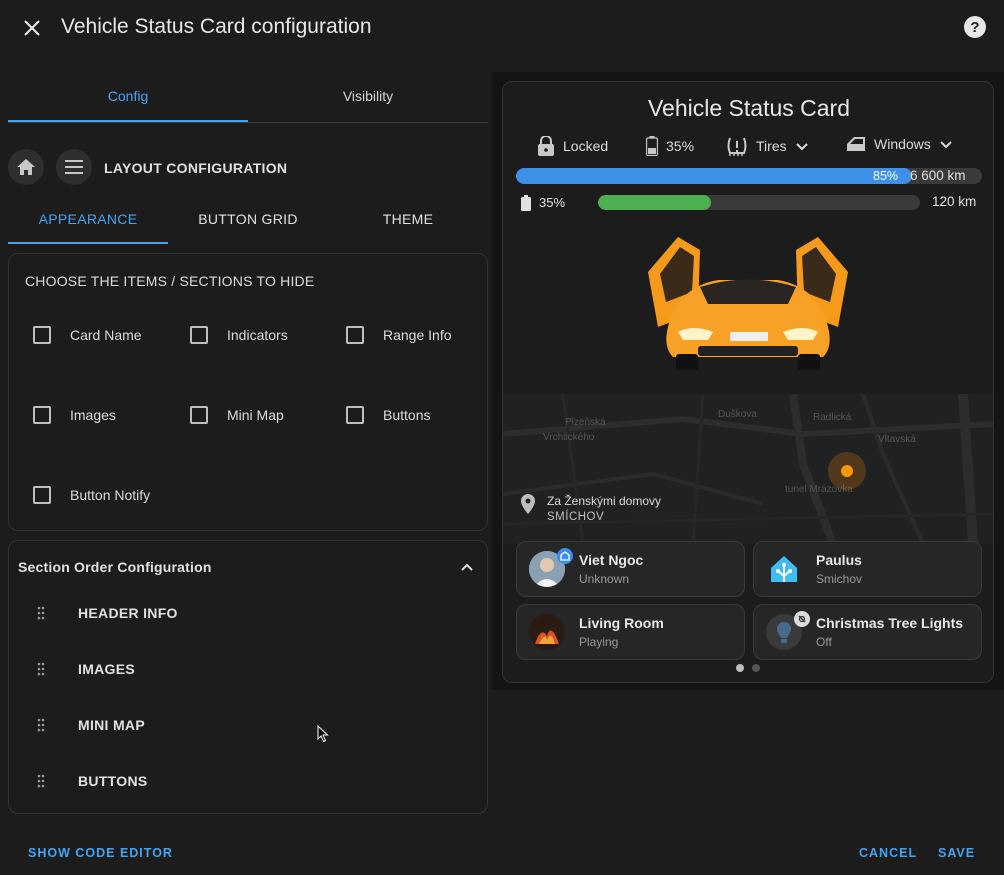 The width and height of the screenshot is (1004, 875). Describe the element at coordinates (714, 176) in the screenshot. I see `range-bar-fill` at that location.